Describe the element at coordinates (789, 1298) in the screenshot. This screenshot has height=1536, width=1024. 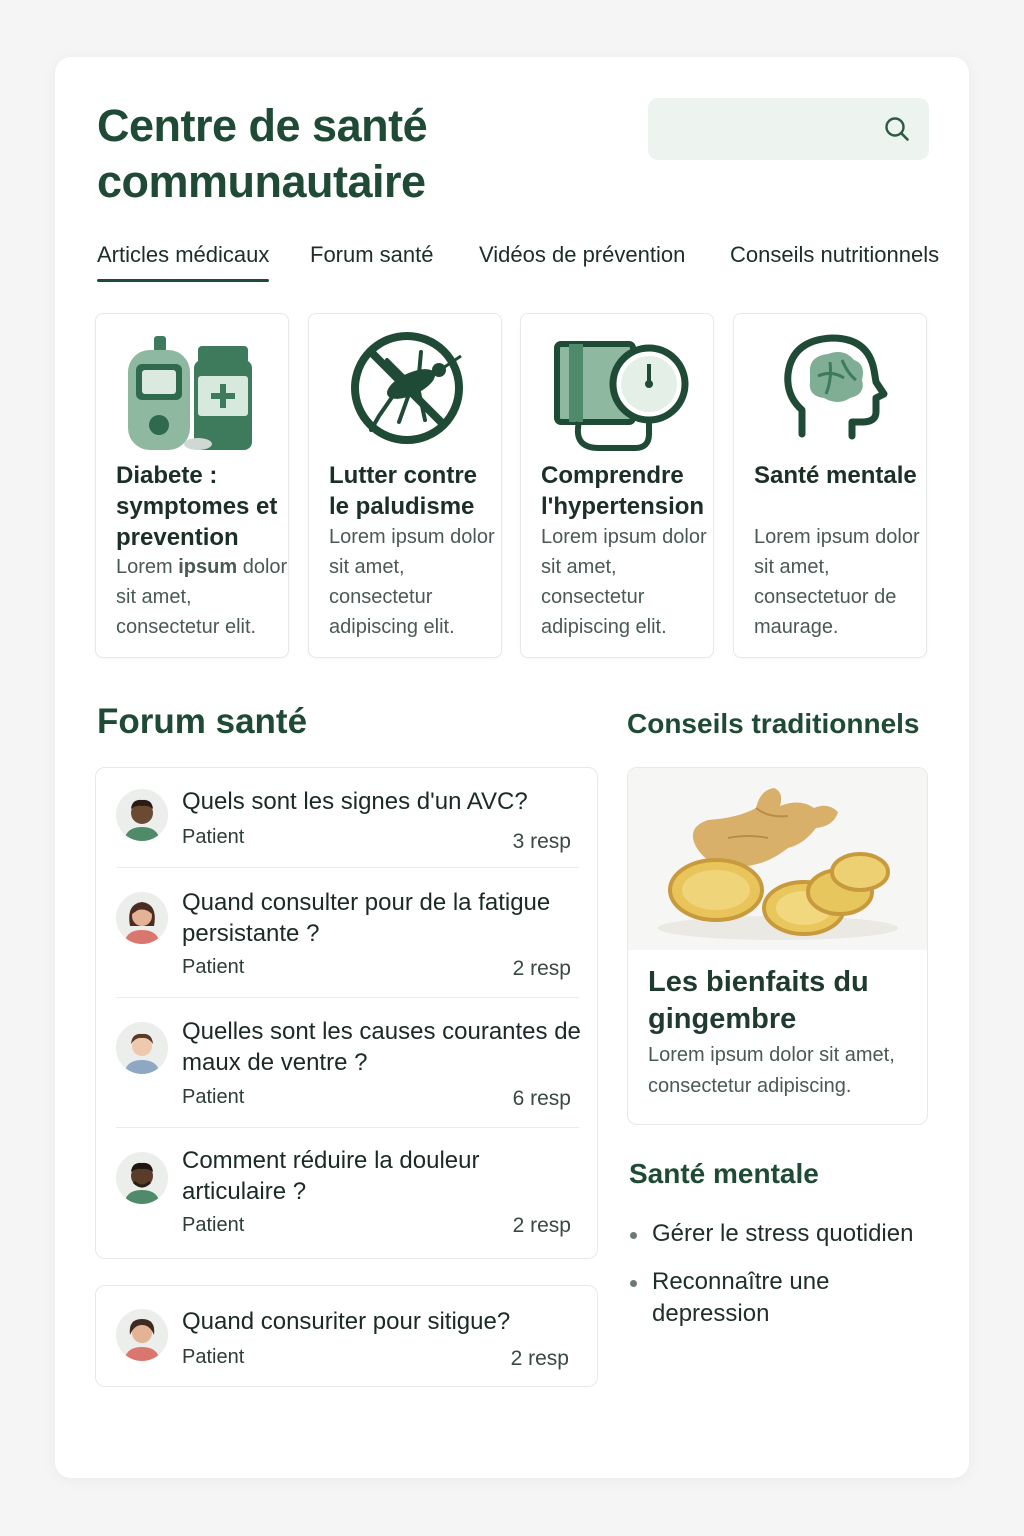
I see `mental-health-link: Reconnaître une depression` at that location.